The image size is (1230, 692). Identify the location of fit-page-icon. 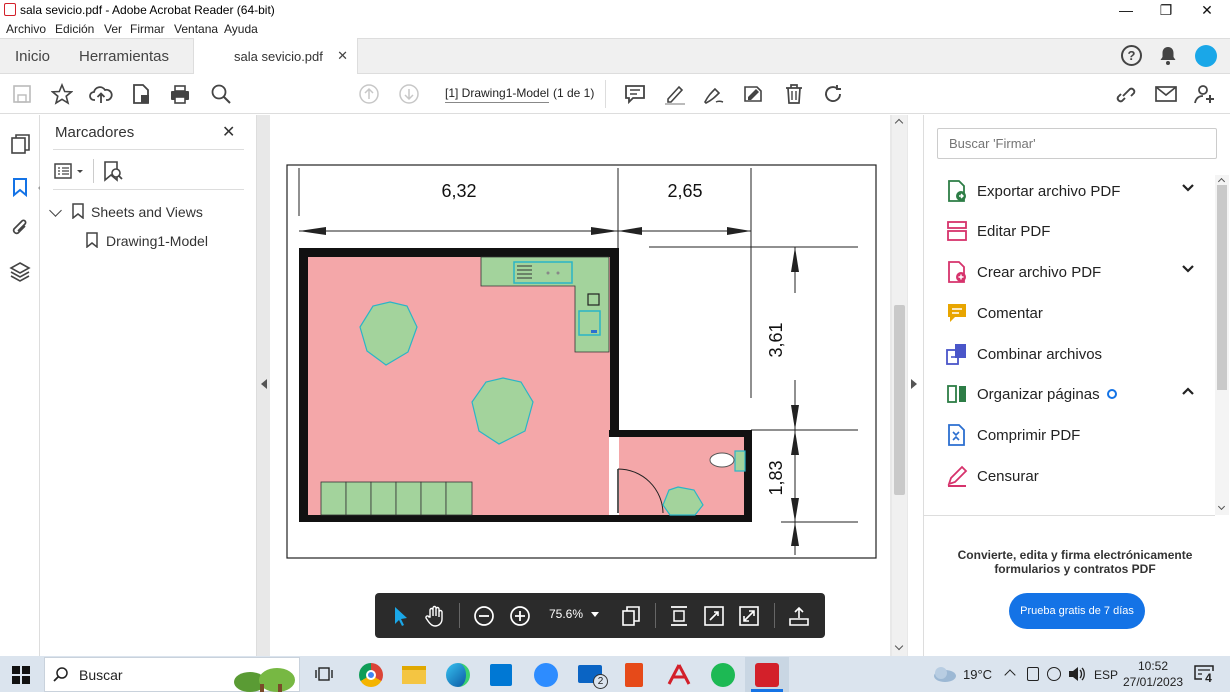
(631, 616).